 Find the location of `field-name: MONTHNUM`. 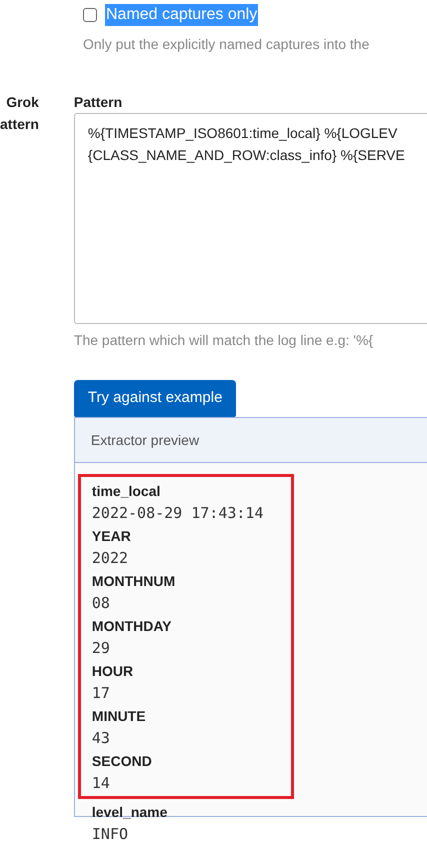

field-name: MONTHNUM is located at coordinates (134, 581).